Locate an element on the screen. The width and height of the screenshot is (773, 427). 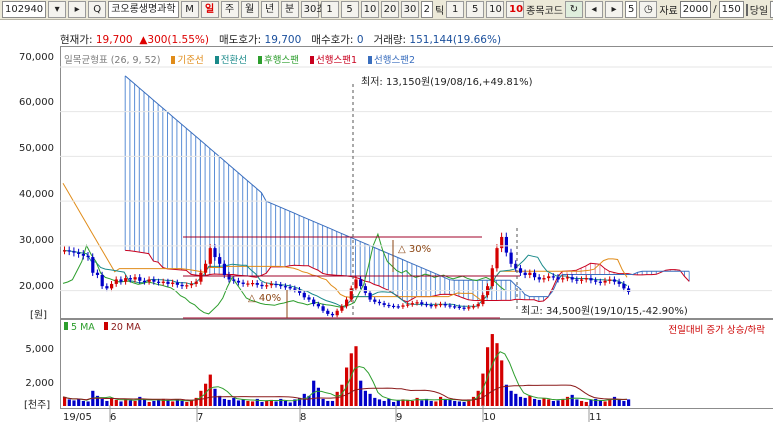
vol-ma20-legend: 20 MA is located at coordinates (122, 327).